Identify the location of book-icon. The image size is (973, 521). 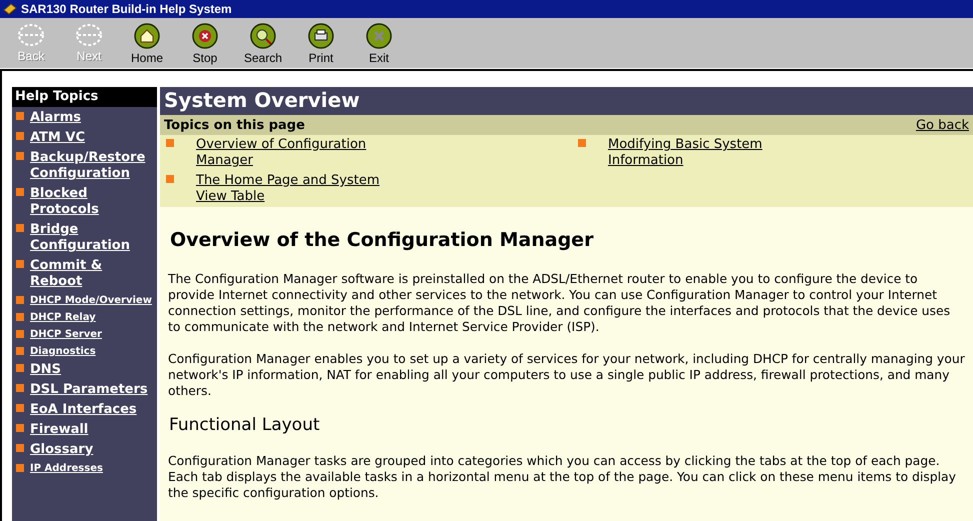
(10, 9).